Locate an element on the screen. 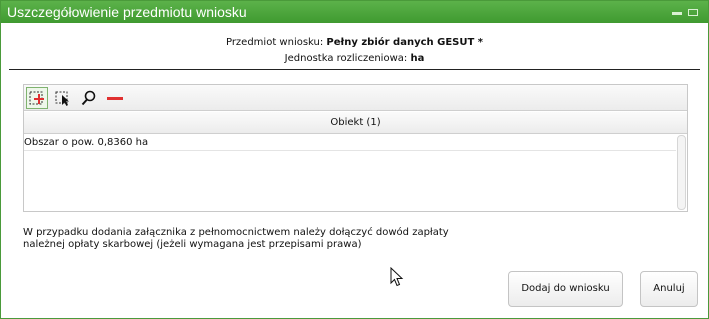  maximize-icon is located at coordinates (693, 12).